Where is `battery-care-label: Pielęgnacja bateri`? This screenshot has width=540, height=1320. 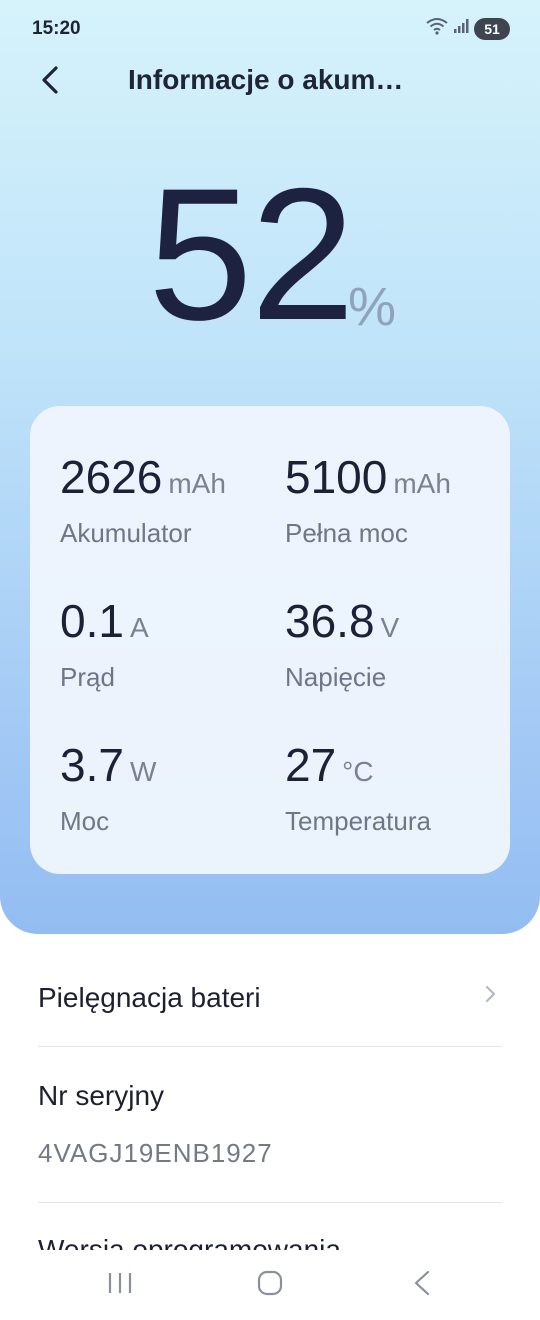 battery-care-label: Pielęgnacja bateri is located at coordinates (149, 997).